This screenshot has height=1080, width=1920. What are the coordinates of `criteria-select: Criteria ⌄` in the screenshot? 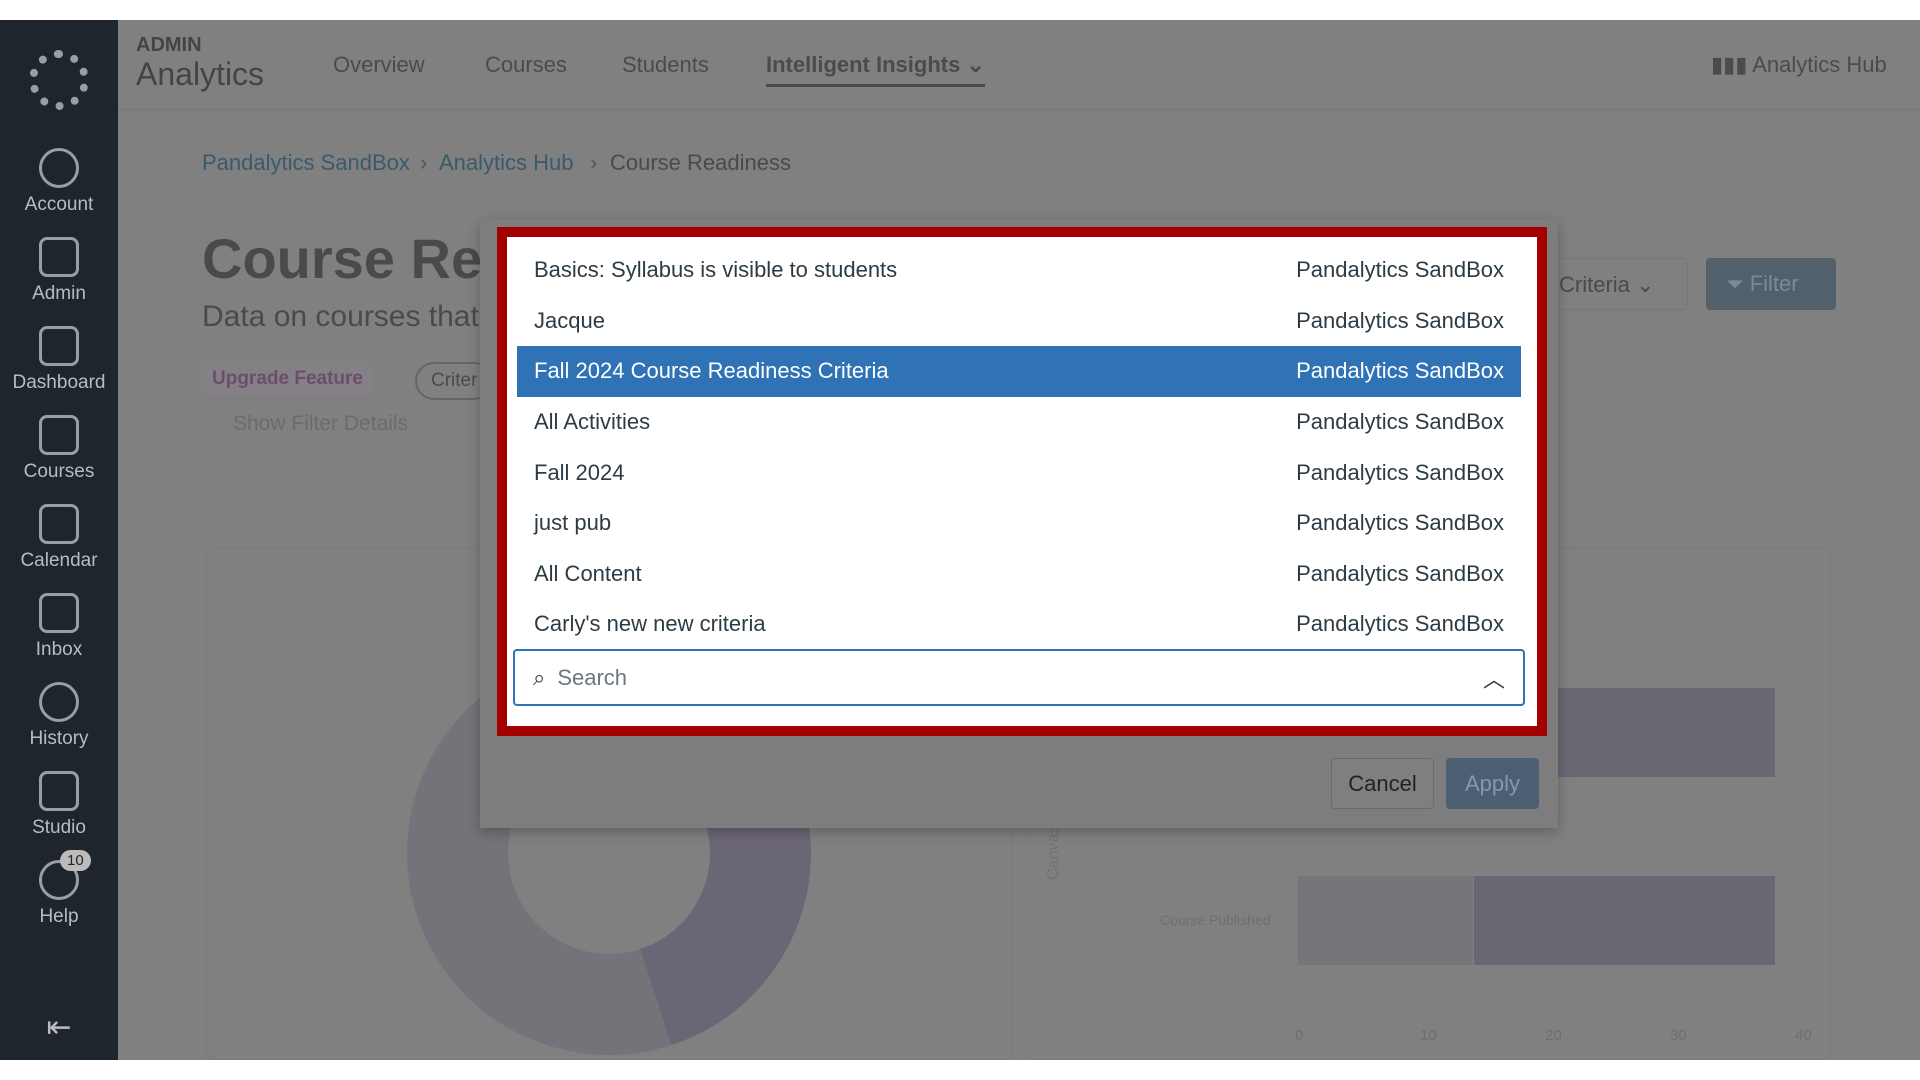 It's located at (1618, 284).